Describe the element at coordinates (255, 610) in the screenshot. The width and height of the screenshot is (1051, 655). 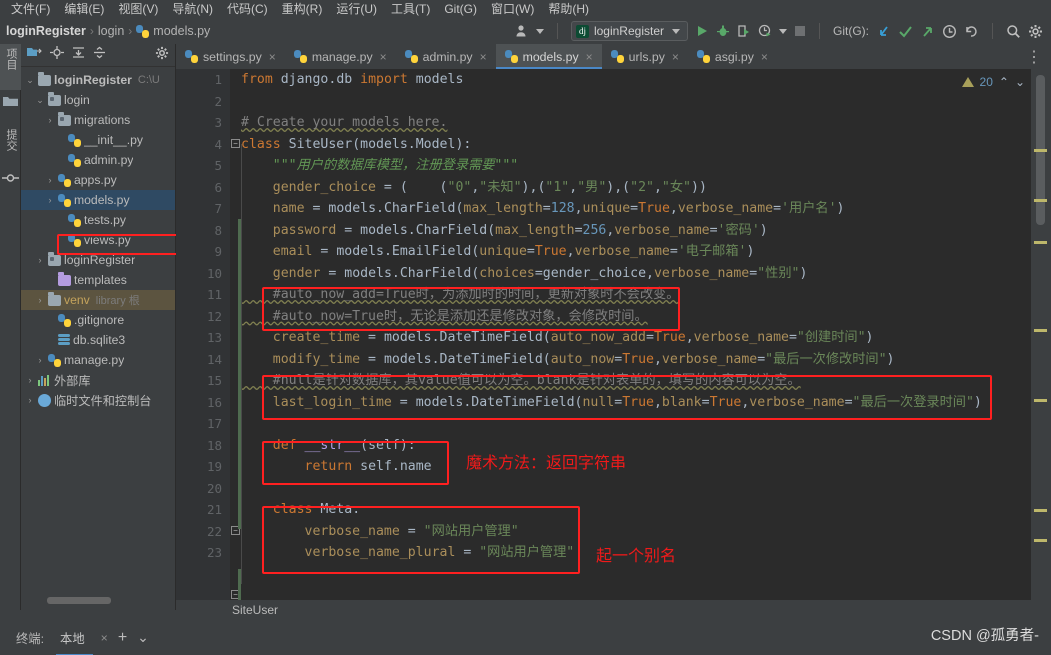
I see `editor-breadcrumb-class: SiteUser` at that location.